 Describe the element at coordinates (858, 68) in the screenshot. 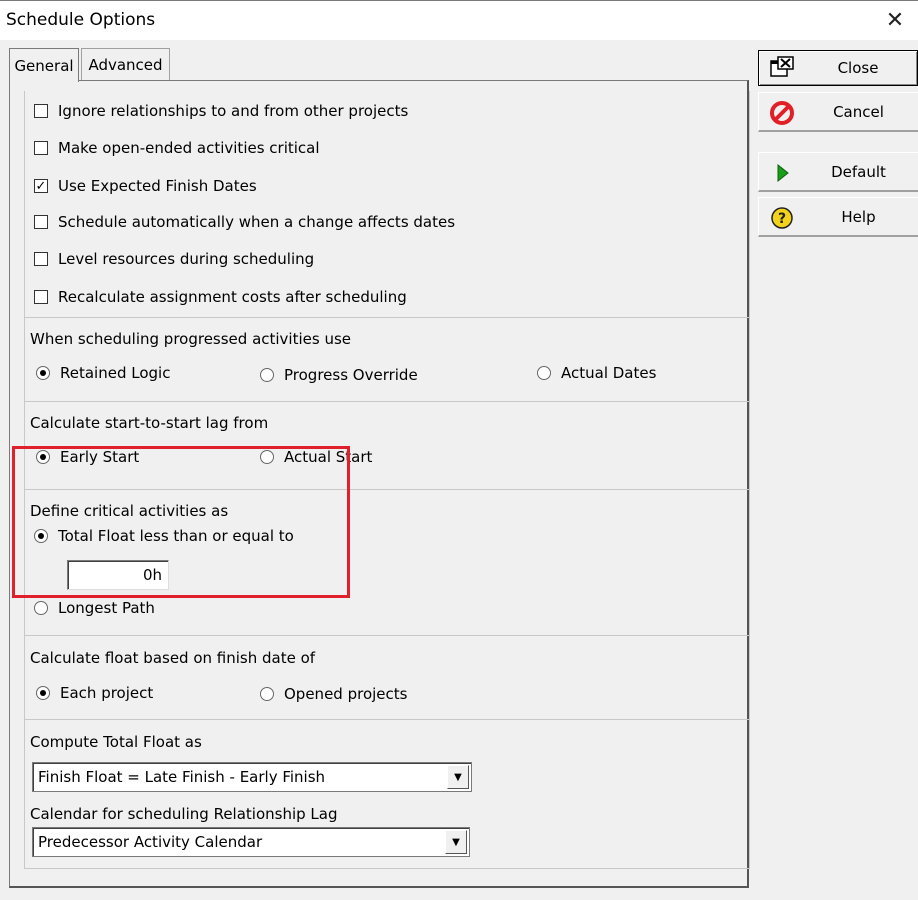

I see `close-button-label: Close` at that location.